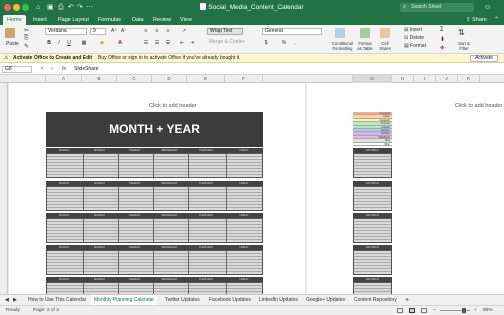 This screenshot has height=315, width=504. I want to click on format-as-table-icon, so click(365, 33).